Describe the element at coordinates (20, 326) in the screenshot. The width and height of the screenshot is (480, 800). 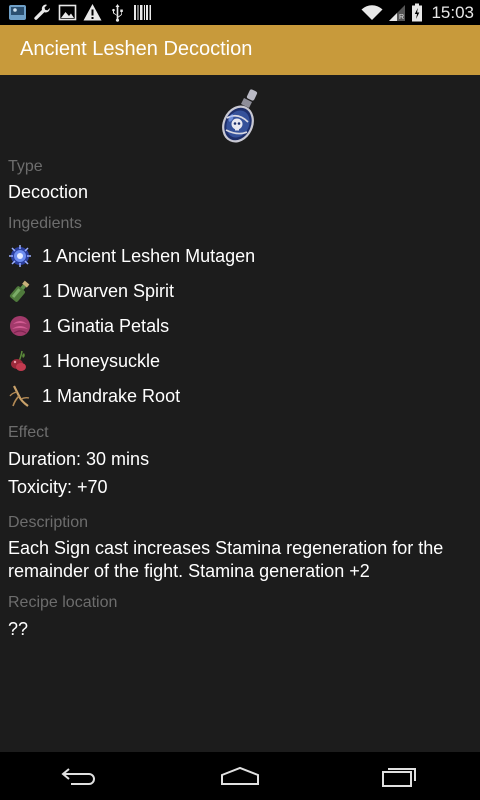
I see `petals-icon` at that location.